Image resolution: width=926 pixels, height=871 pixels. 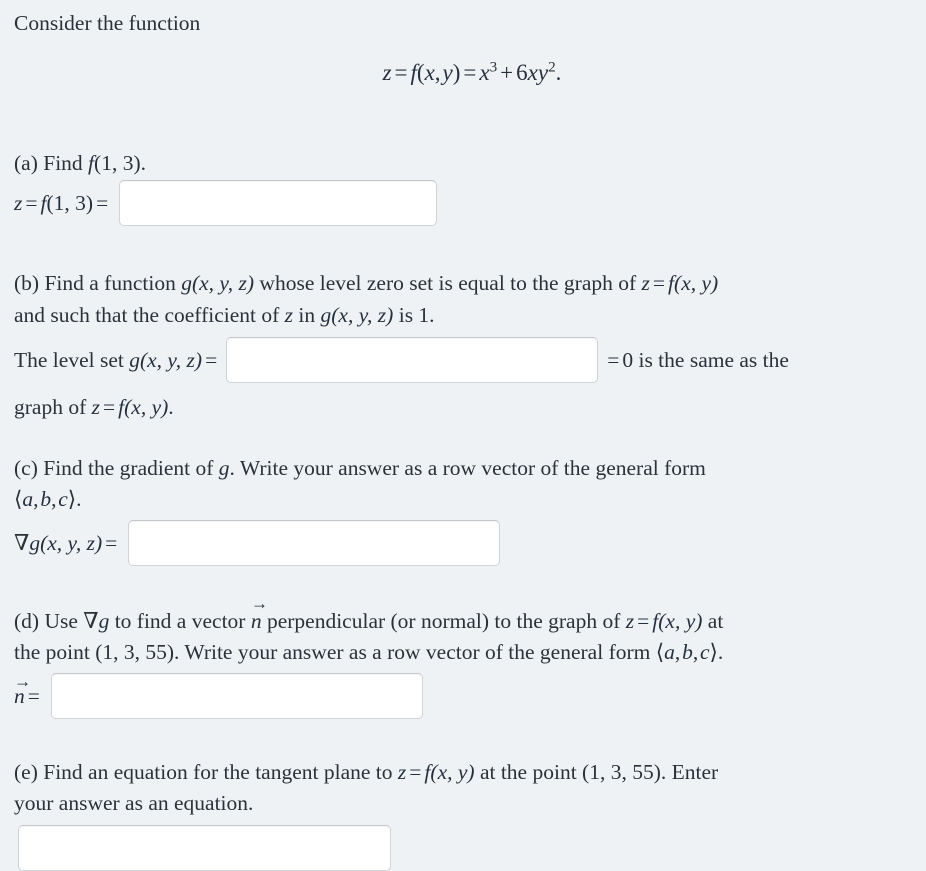 I want to click on nabla-icon-d: ∇, so click(x=91, y=620).